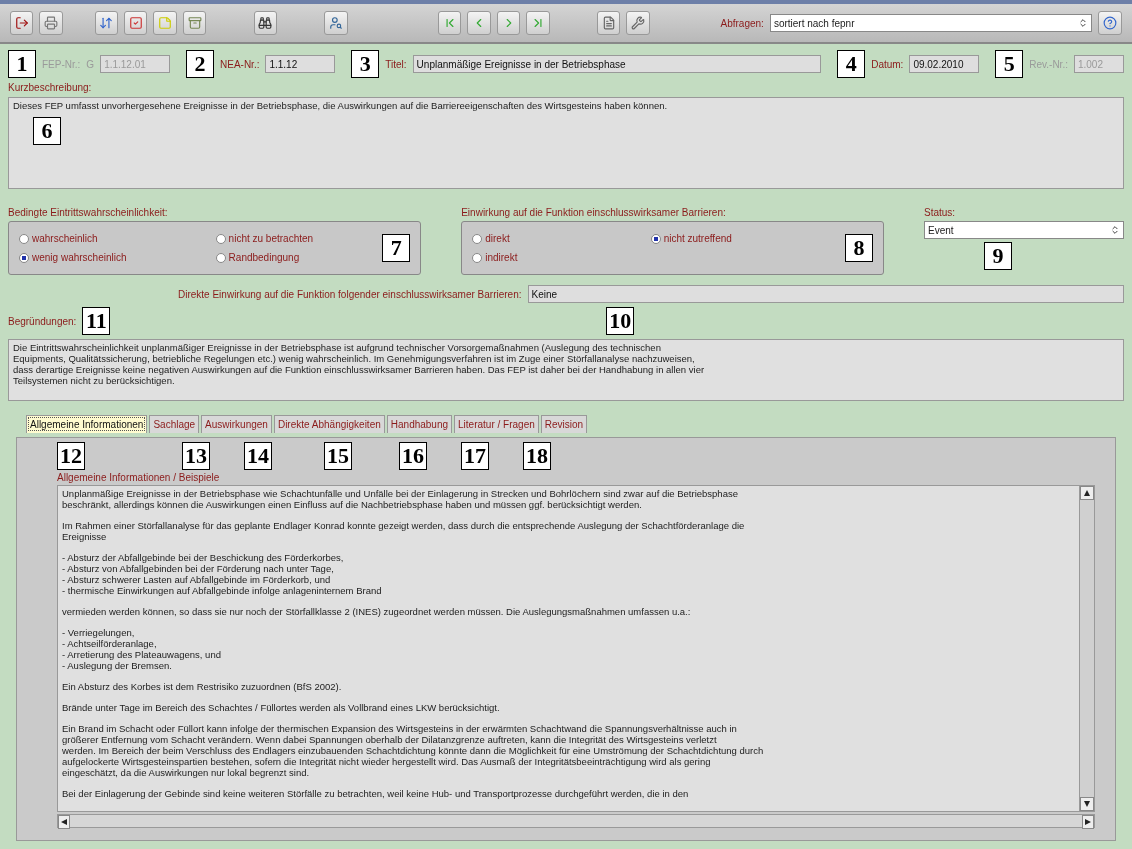  I want to click on callout-number: 14, so click(258, 456).